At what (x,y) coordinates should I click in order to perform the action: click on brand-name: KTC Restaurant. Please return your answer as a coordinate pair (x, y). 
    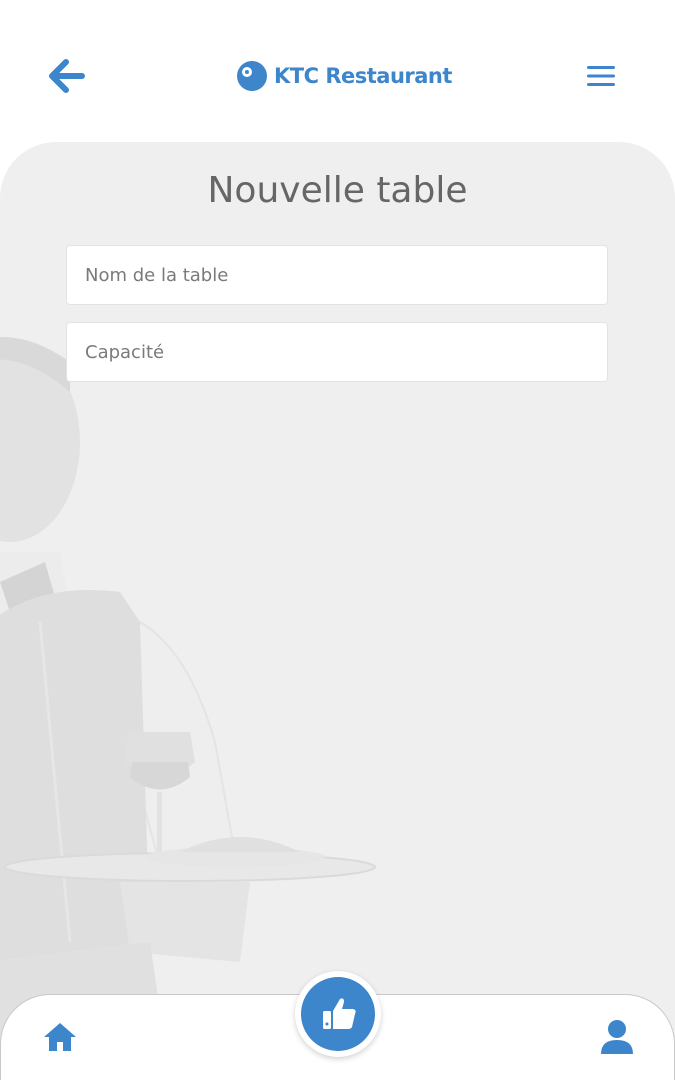
    Looking at the image, I should click on (363, 76).